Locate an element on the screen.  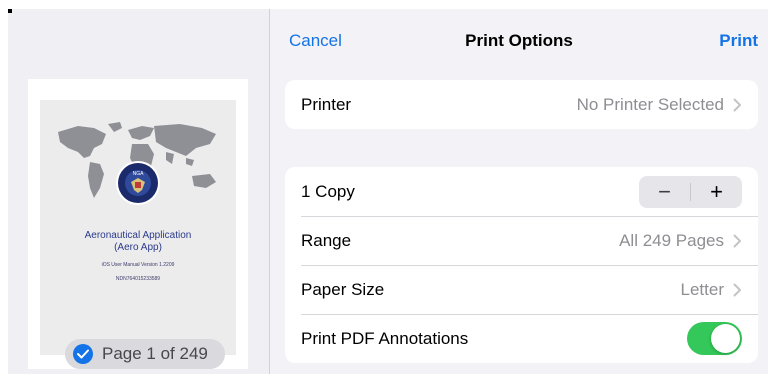
decrement-copies-button: − is located at coordinates (664, 192).